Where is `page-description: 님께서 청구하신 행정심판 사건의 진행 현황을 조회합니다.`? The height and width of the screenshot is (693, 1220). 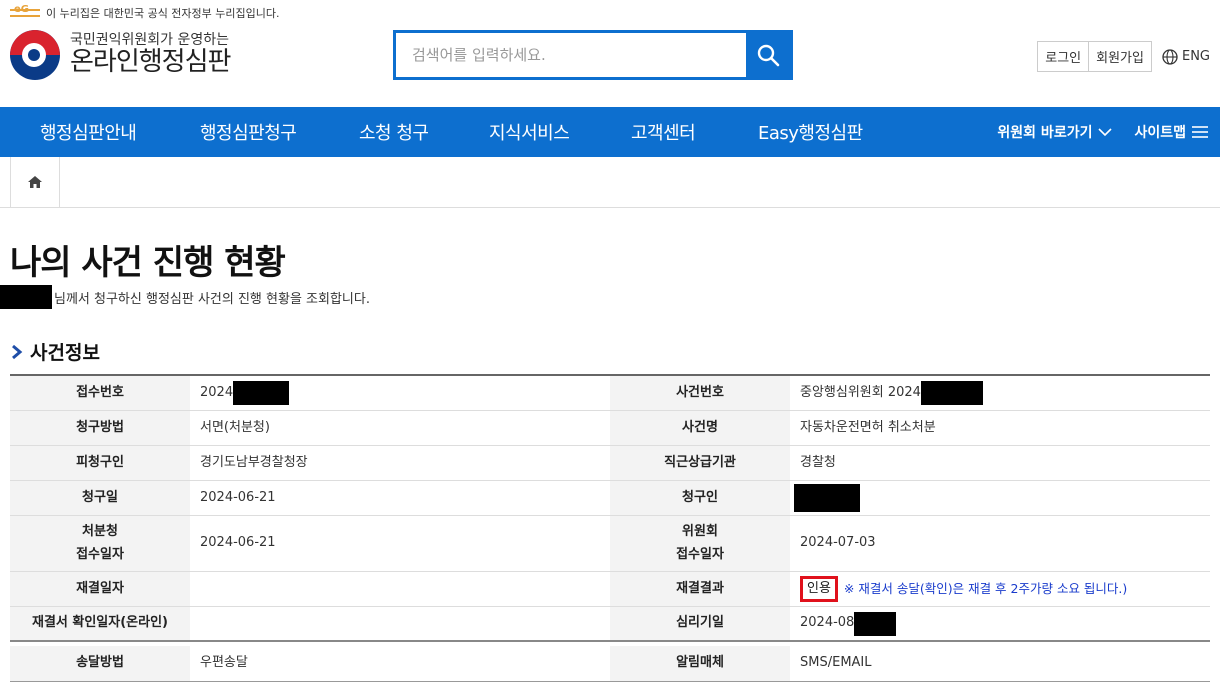
page-description: 님께서 청구하신 행정심판 사건의 진행 현황을 조회합니다. is located at coordinates (185, 297).